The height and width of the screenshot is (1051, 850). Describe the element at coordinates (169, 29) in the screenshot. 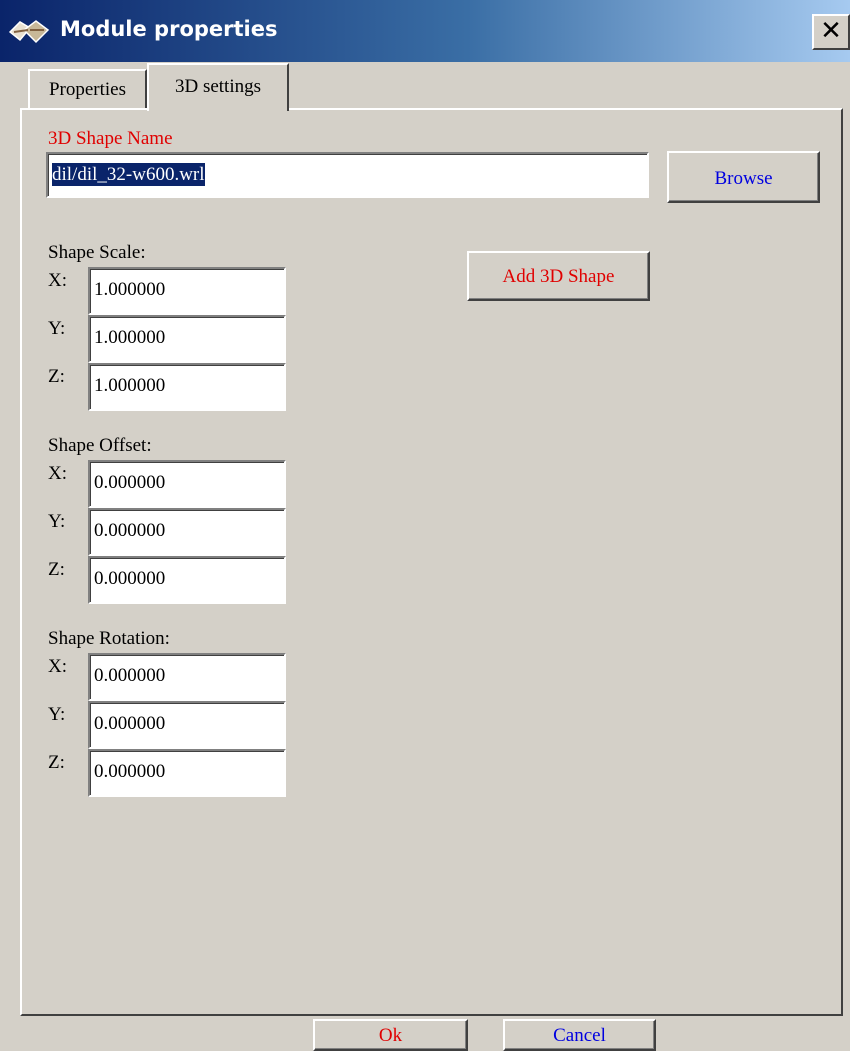

I see `window-title: Module properties` at that location.